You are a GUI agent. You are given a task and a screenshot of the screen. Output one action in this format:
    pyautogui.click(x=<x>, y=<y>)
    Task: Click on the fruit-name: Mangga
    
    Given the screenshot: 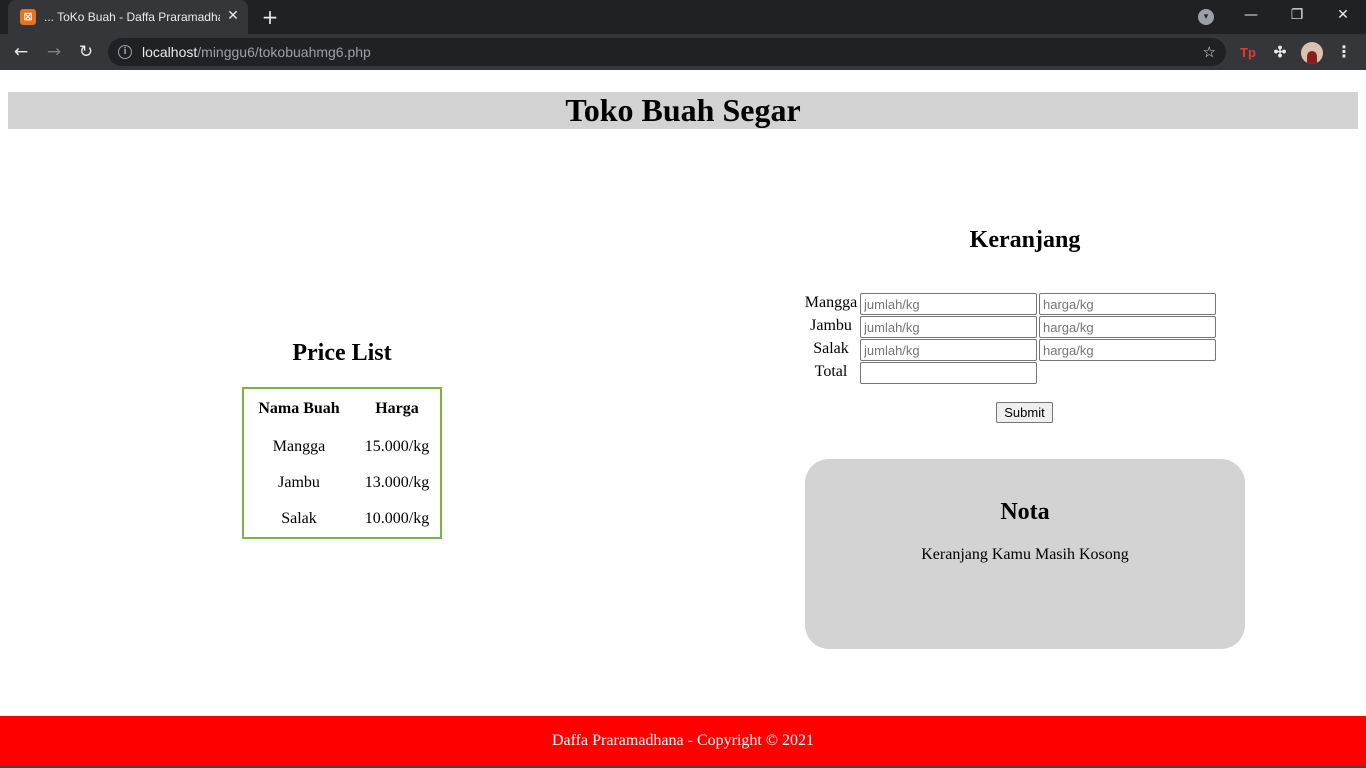 What is the action you would take?
    pyautogui.click(x=299, y=446)
    